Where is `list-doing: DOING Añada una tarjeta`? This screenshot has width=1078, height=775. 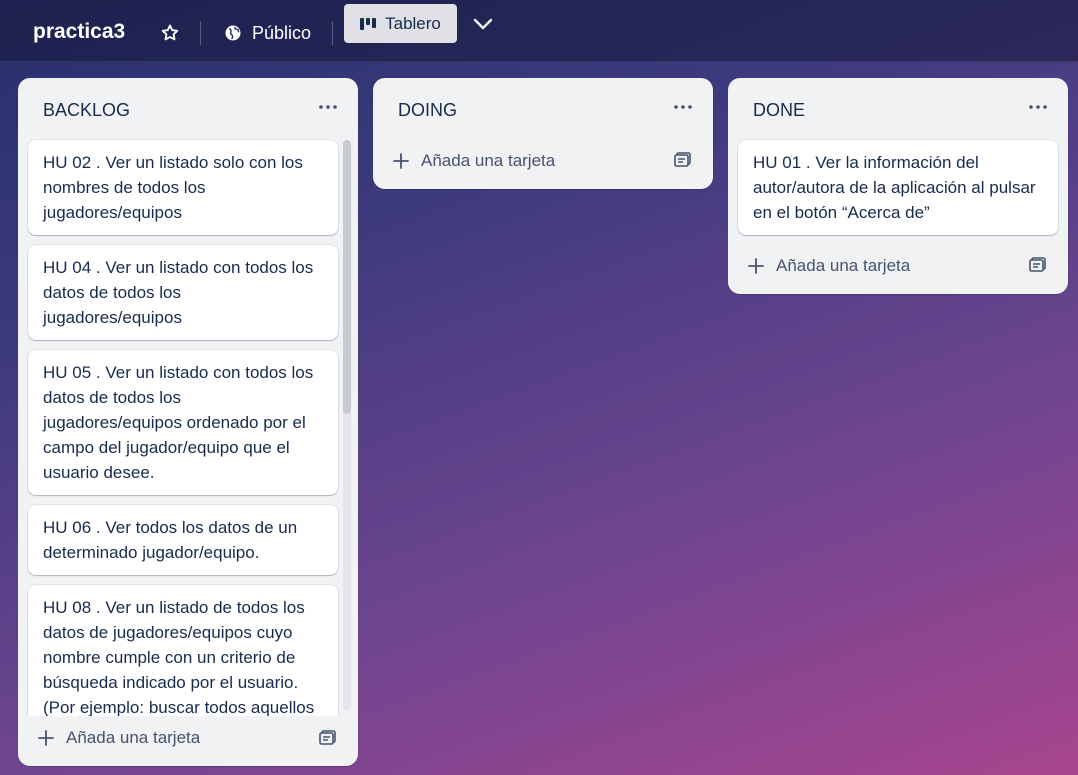 list-doing: DOING Añada una tarjeta is located at coordinates (543, 133).